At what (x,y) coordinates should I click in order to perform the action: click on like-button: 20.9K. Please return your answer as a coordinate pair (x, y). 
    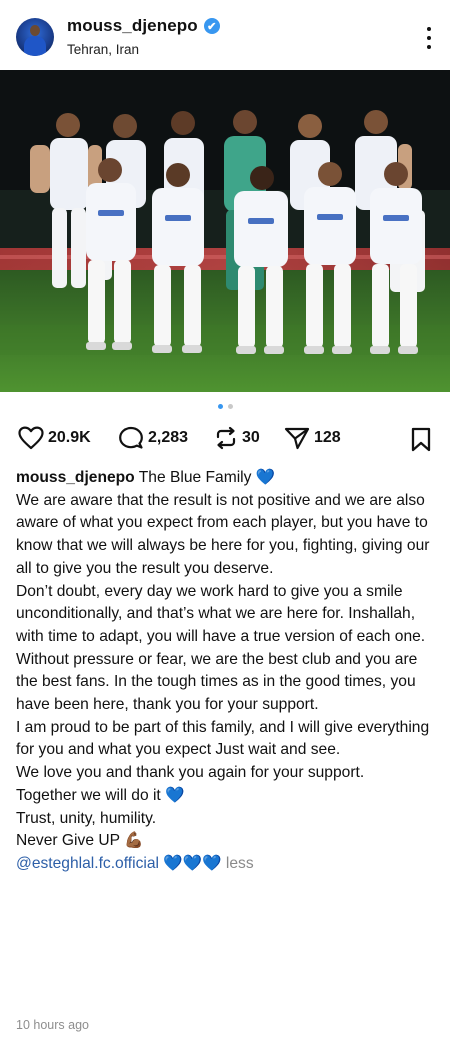
    Looking at the image, I should click on (54, 438).